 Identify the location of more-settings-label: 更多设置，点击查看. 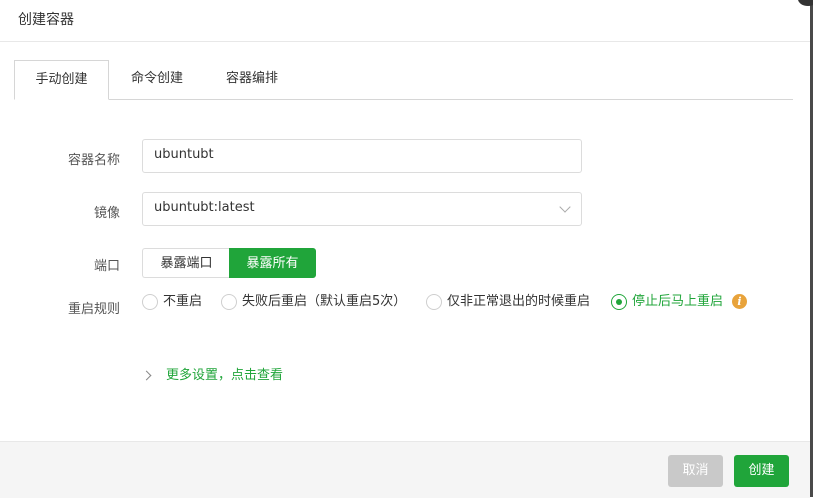
(225, 375).